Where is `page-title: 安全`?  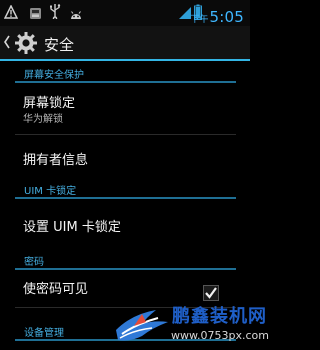 page-title: 安全 is located at coordinates (59, 45).